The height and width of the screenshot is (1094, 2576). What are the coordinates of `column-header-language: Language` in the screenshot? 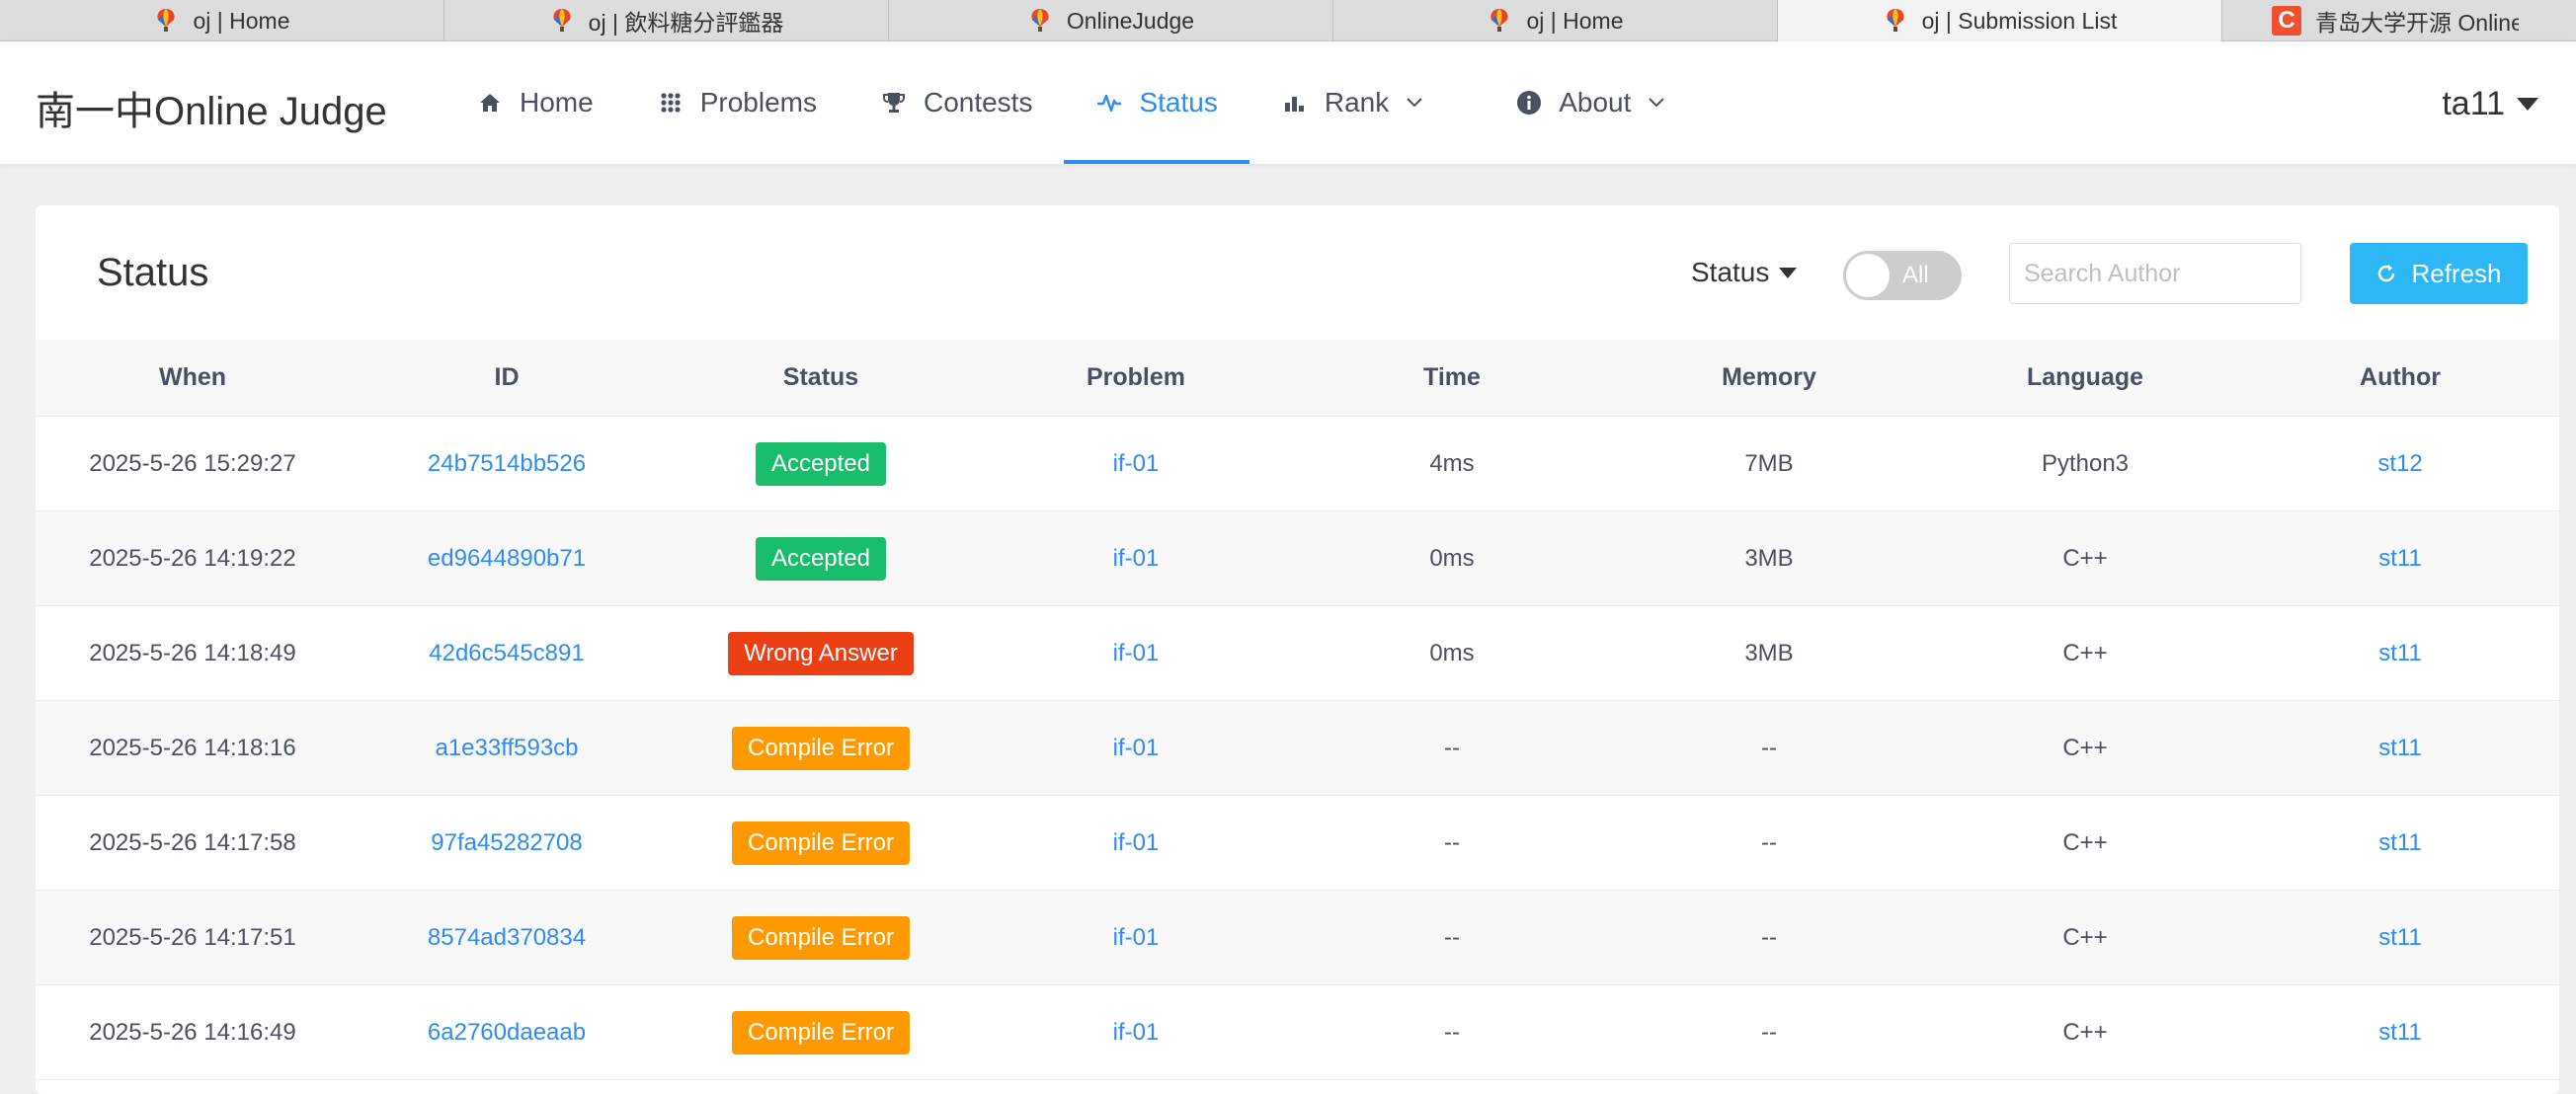 It's located at (2085, 378).